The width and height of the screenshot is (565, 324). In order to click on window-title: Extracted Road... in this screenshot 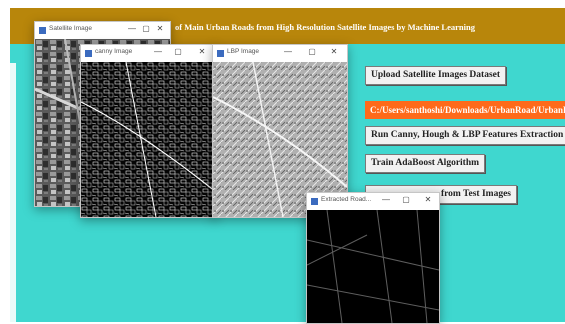, I will do `click(346, 199)`.